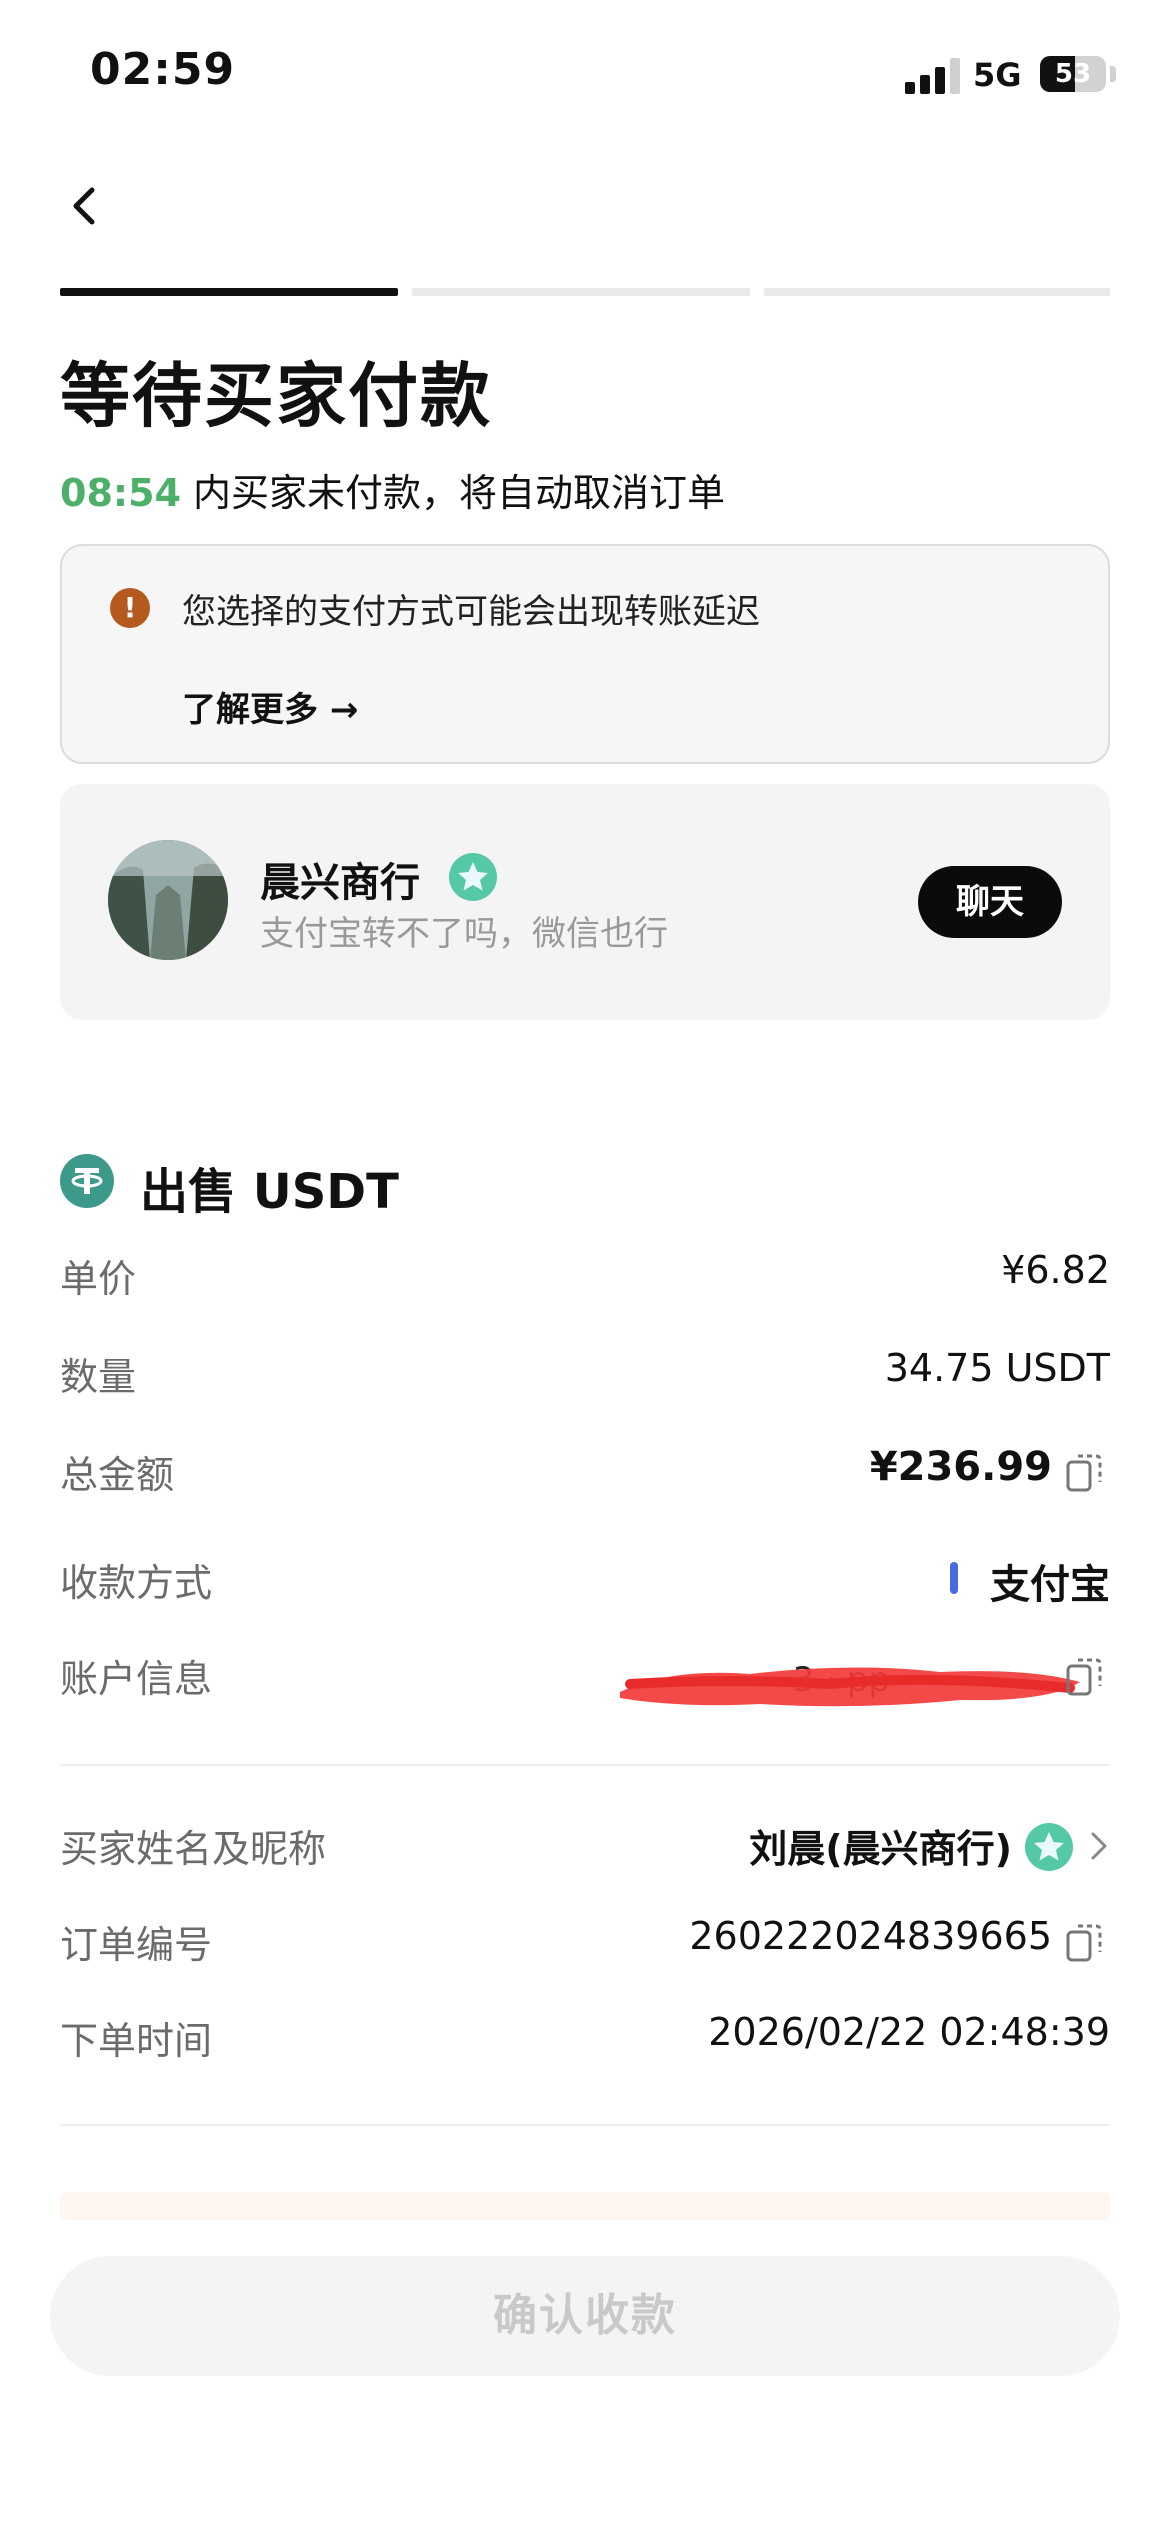  I want to click on payment-method-indicator, so click(954, 1578).